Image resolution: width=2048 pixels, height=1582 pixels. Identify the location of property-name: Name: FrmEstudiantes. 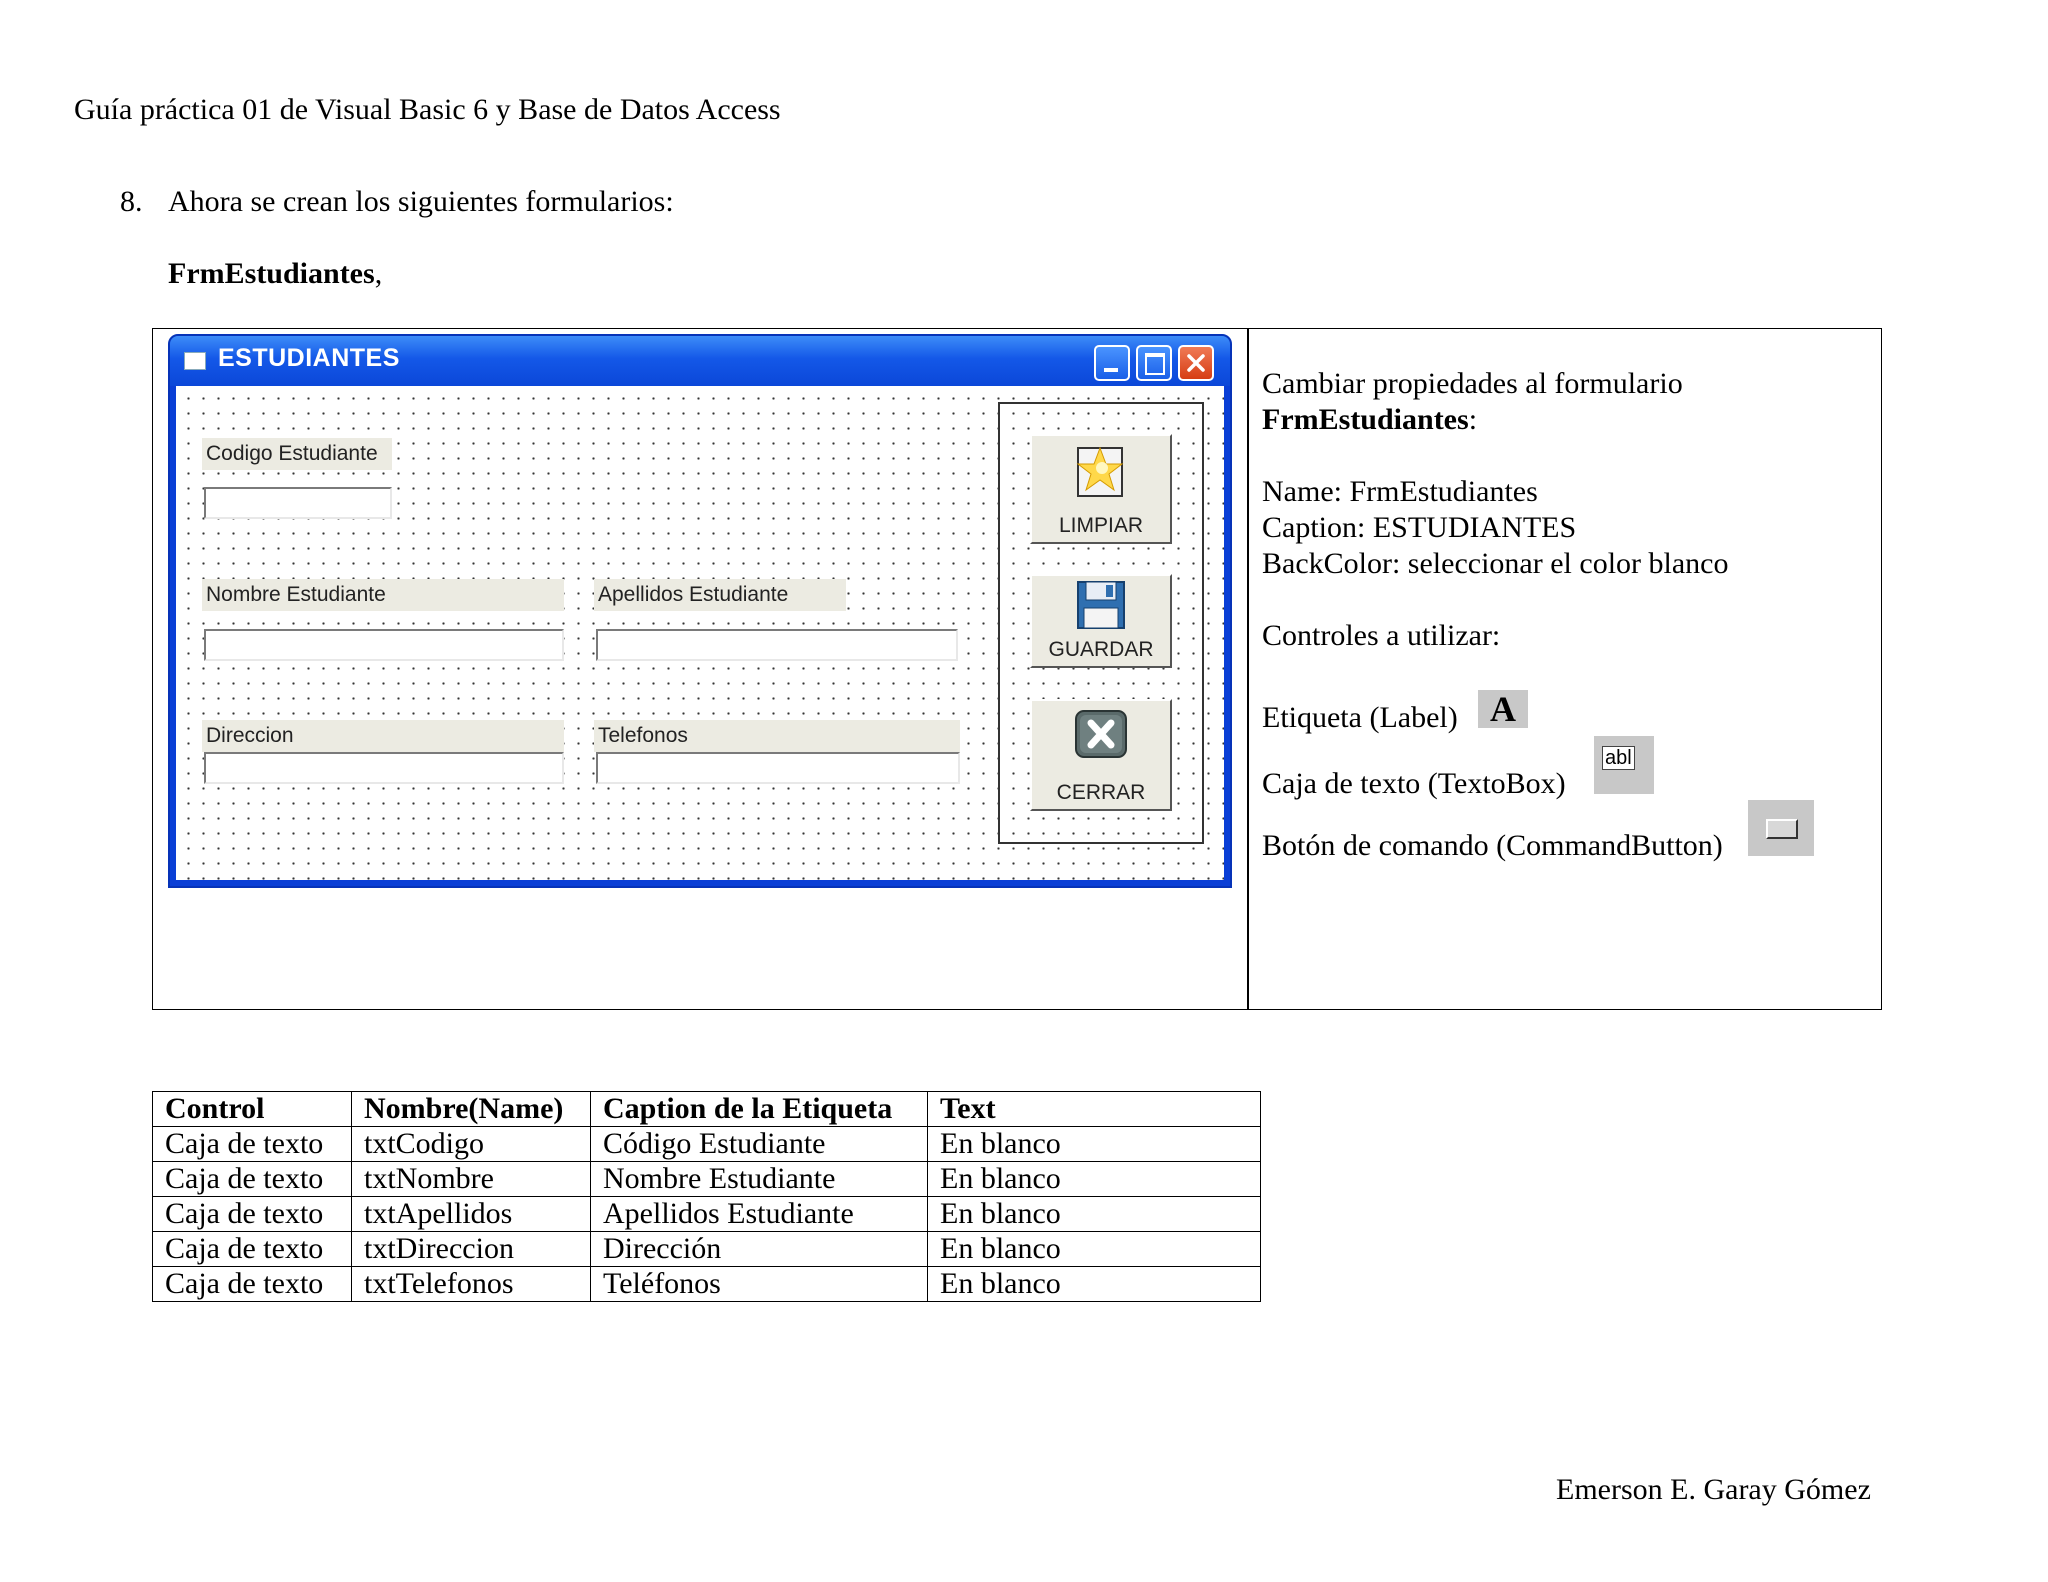
(1400, 491).